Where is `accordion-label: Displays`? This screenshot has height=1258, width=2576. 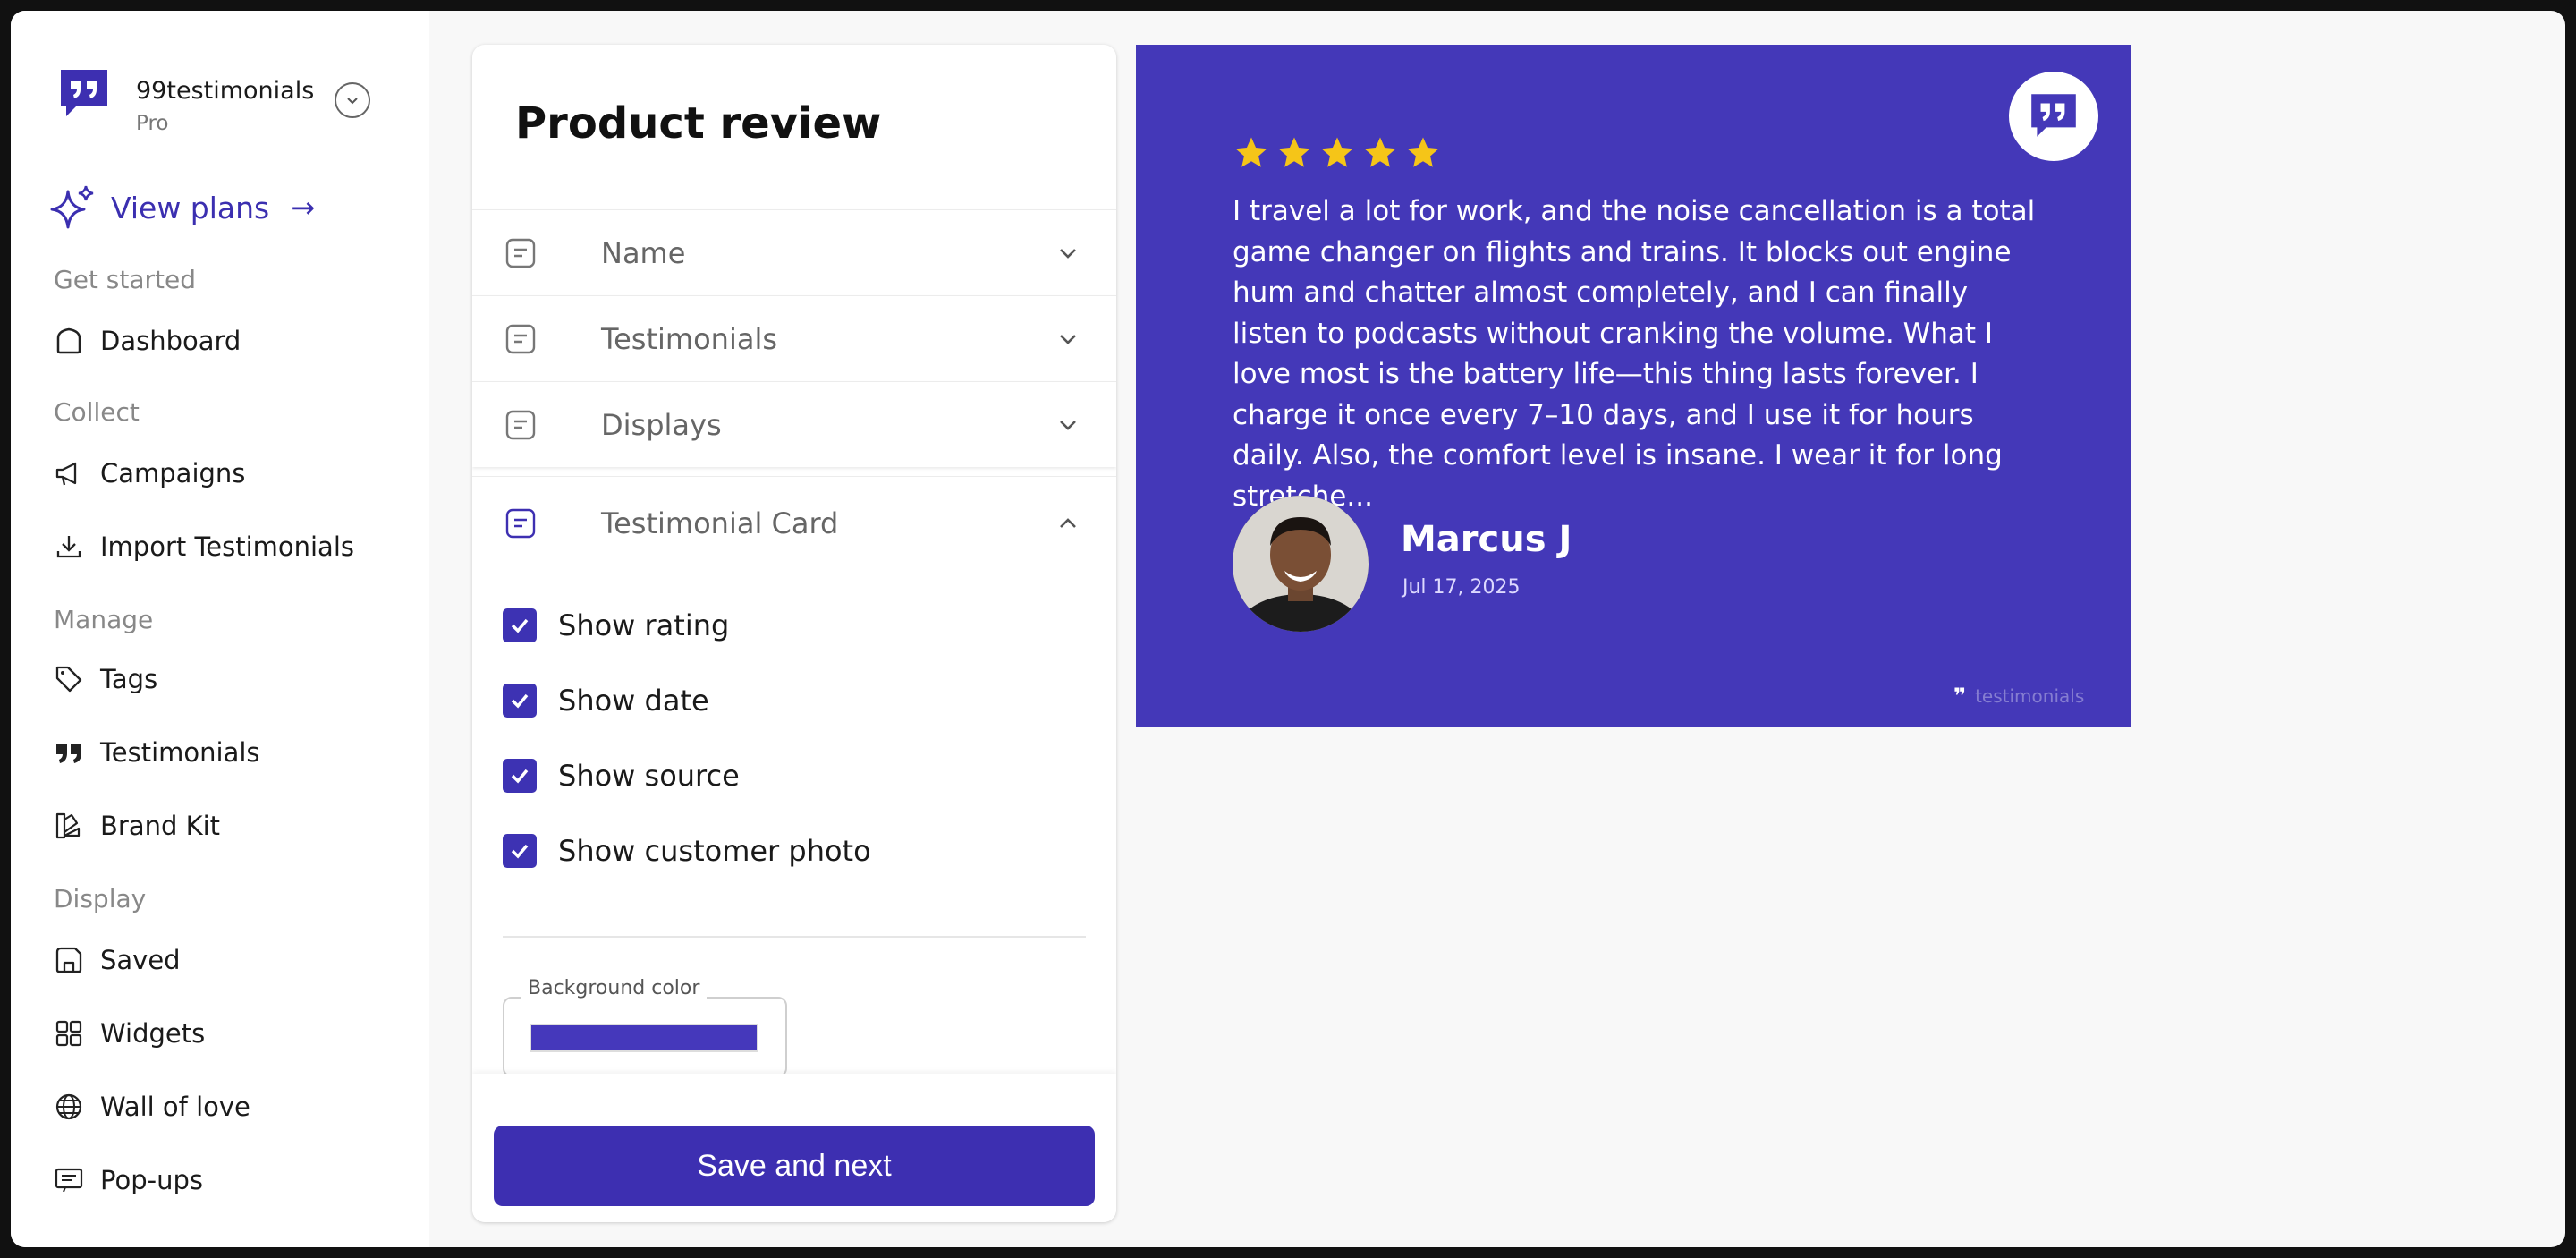
accordion-label: Displays is located at coordinates (661, 424).